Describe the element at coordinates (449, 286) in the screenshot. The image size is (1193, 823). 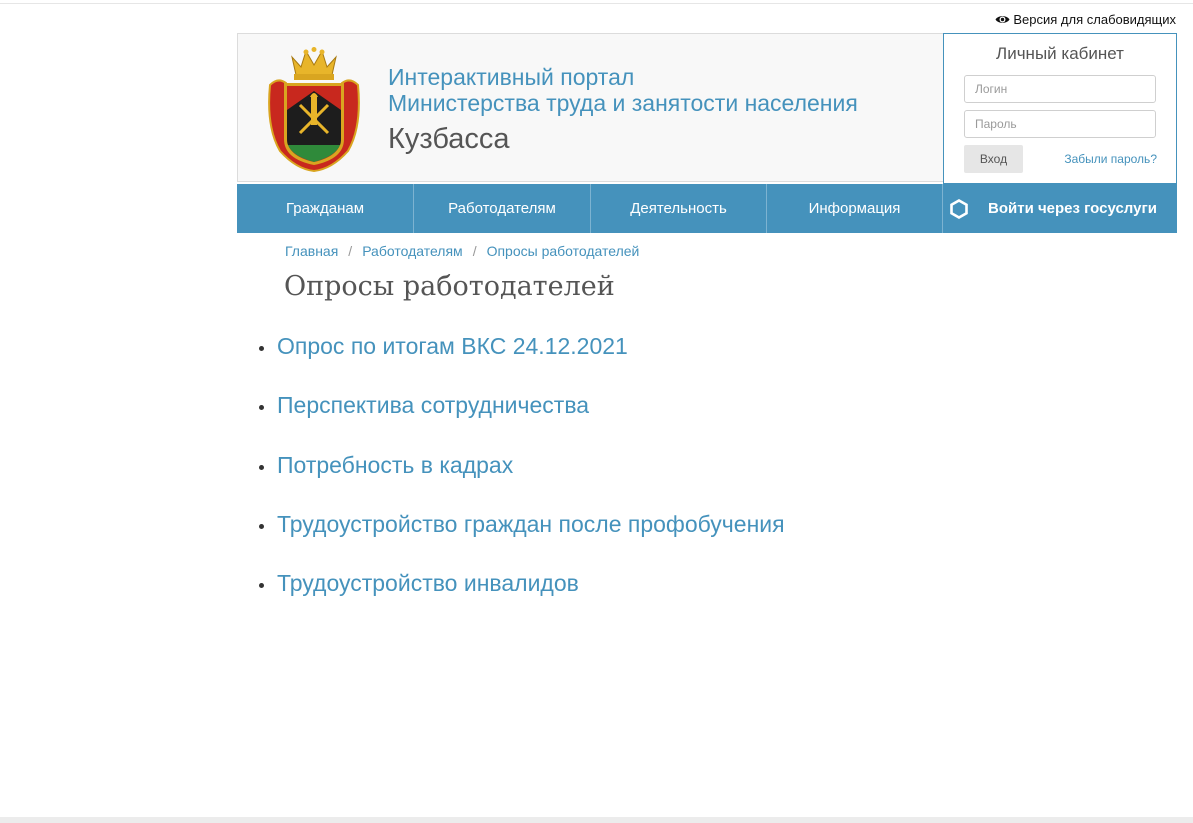
I see `page-title: Опросы работодателей` at that location.